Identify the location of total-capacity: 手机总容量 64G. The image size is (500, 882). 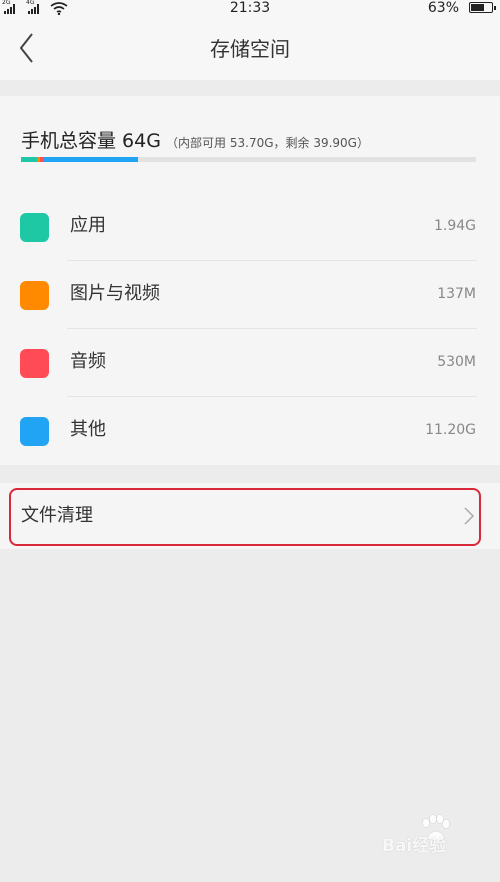
(91, 141).